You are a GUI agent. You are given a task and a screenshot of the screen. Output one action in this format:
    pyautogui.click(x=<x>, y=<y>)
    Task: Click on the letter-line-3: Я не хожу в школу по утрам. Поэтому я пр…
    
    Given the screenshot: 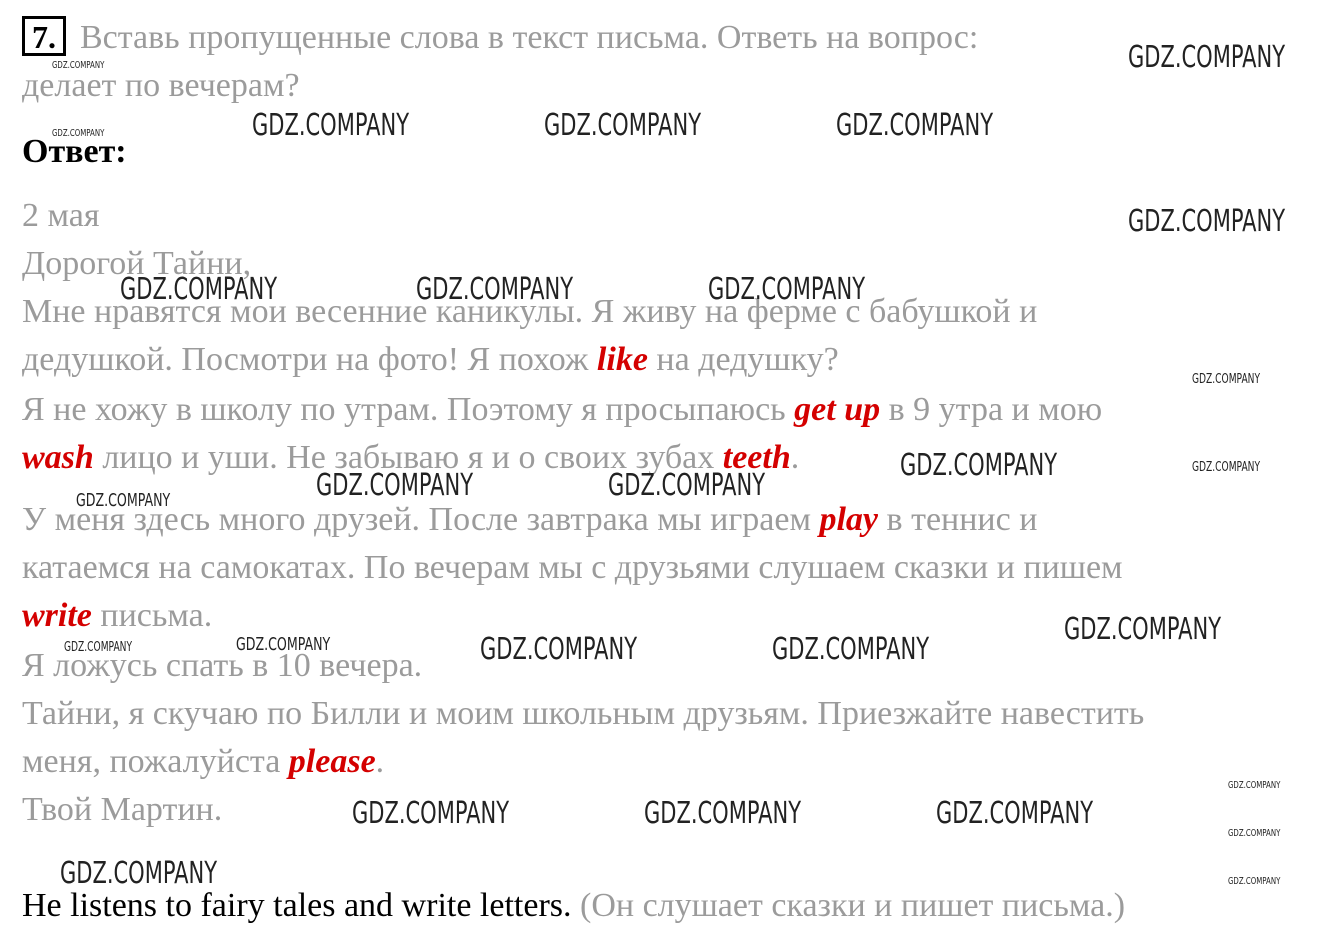 What is the action you would take?
    pyautogui.click(x=562, y=410)
    